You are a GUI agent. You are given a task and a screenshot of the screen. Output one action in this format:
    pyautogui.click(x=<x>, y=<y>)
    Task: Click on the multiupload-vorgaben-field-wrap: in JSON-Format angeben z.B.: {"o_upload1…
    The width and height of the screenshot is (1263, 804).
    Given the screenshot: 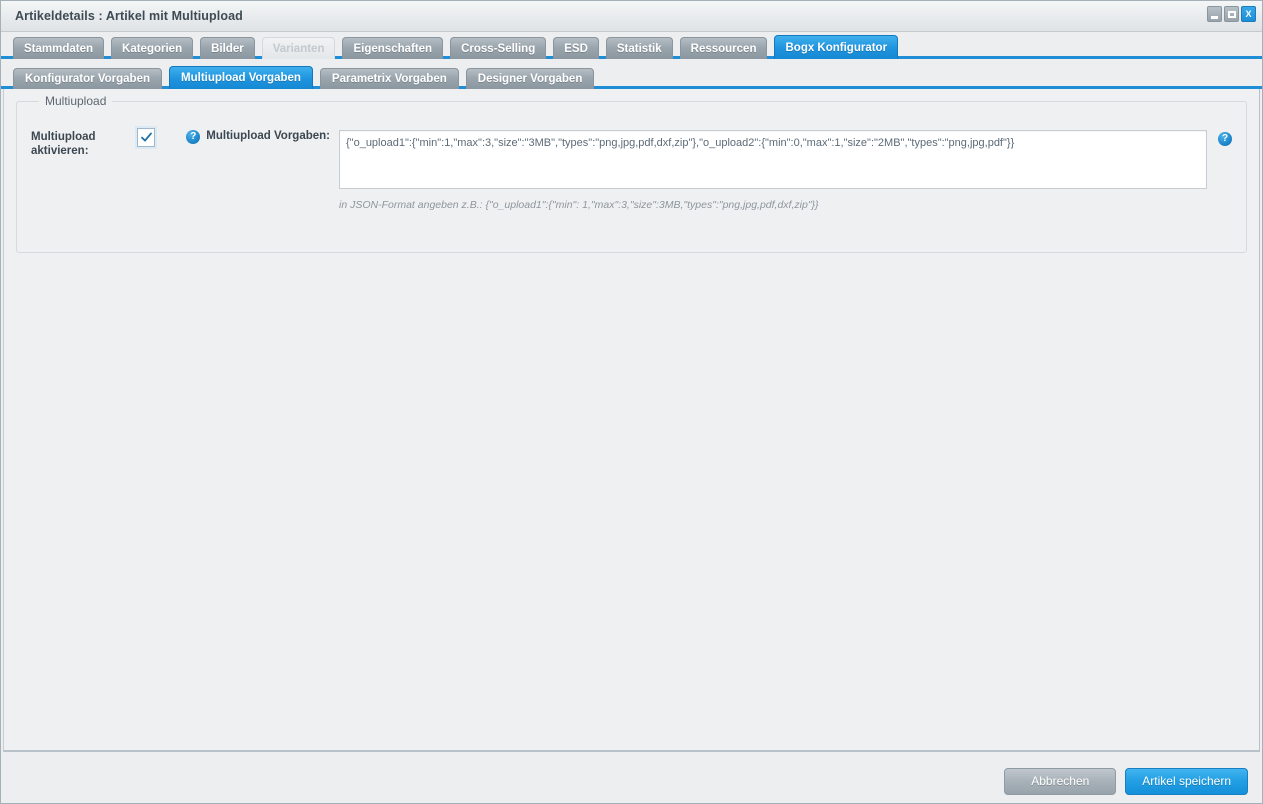 What is the action you would take?
    pyautogui.click(x=773, y=170)
    